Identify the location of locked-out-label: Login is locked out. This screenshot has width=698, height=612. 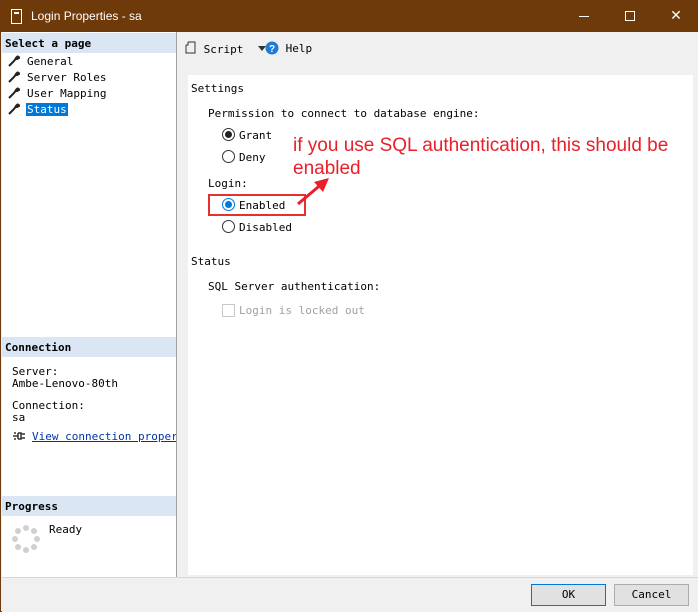
(302, 310).